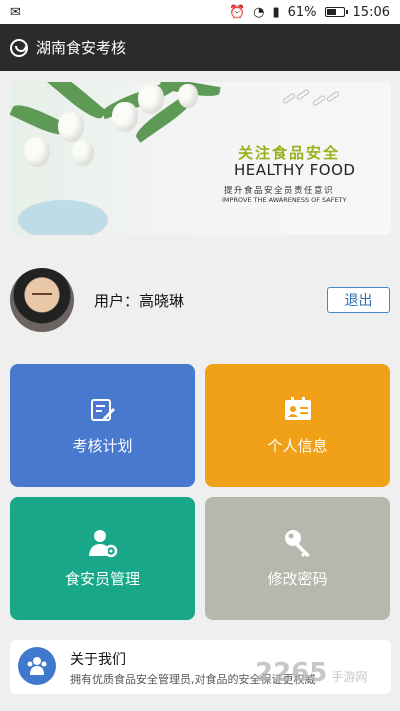 This screenshot has width=400, height=711. I want to click on alarm-icon: ⏰, so click(237, 12).